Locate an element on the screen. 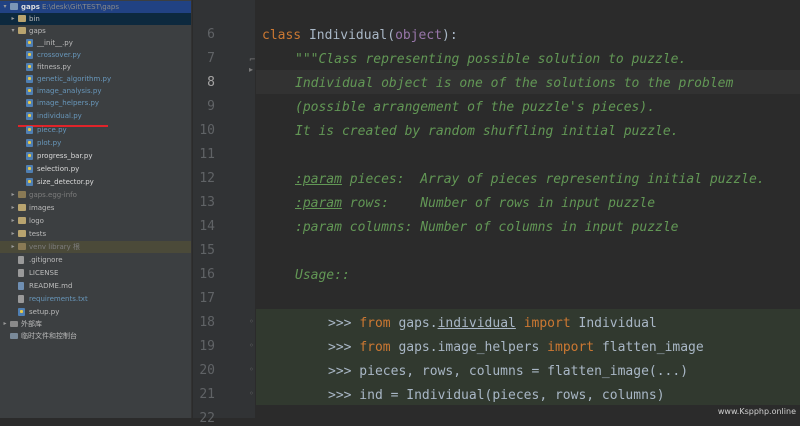 This screenshot has width=800, height=426. tree-item-size-detector-py: size_detector.py is located at coordinates (95, 182).